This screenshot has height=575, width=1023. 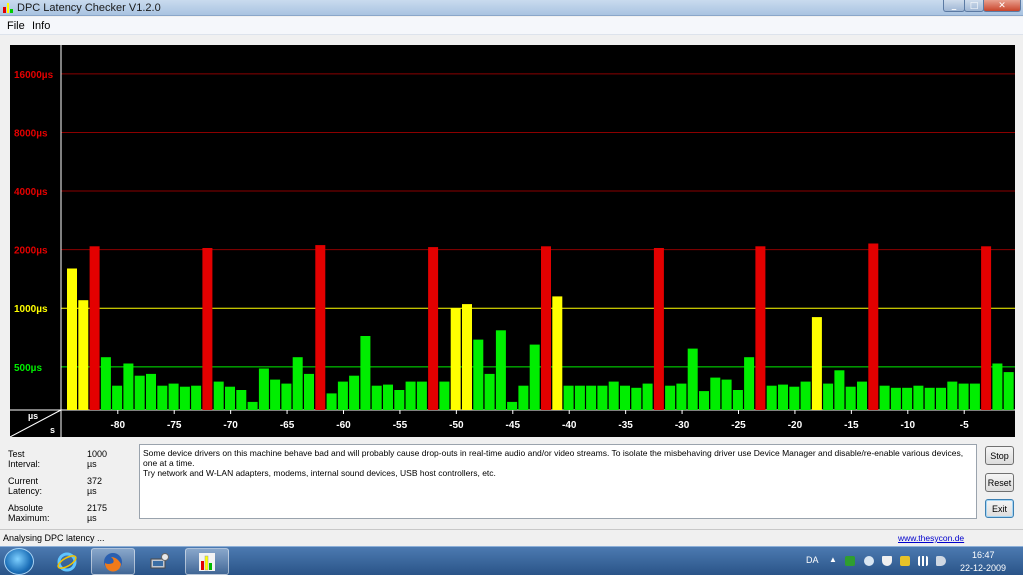 I want to click on y-tick-label: 4000µs, so click(x=31, y=192).